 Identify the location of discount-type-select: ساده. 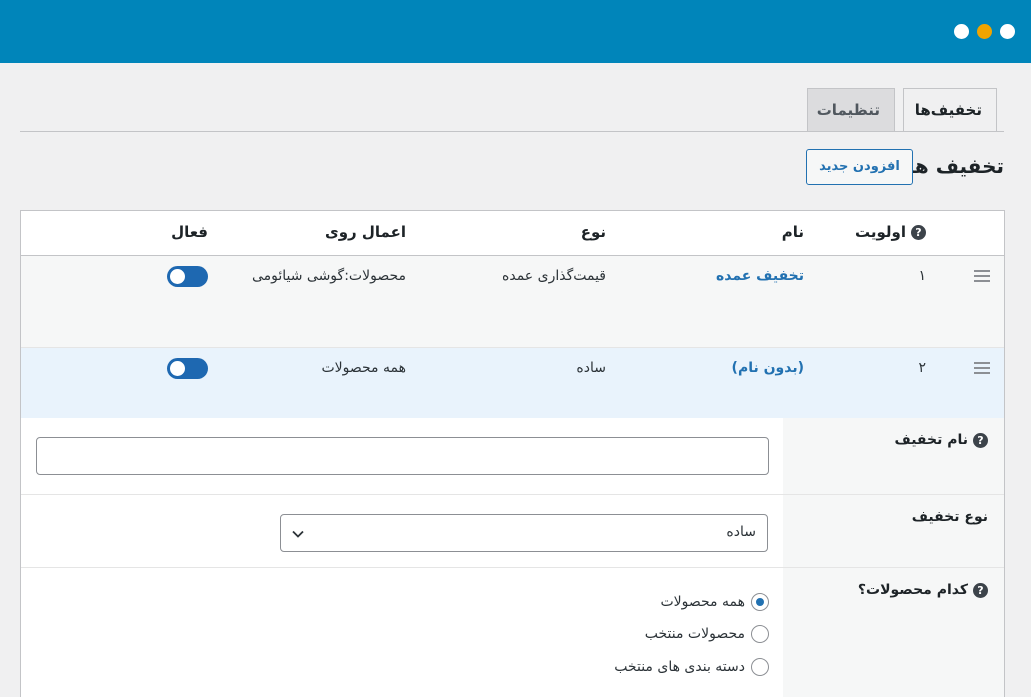
(524, 533).